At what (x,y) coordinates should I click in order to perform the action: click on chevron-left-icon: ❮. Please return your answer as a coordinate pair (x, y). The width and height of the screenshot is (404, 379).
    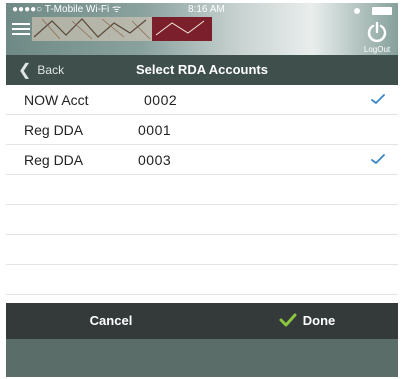
    Looking at the image, I should click on (25, 70).